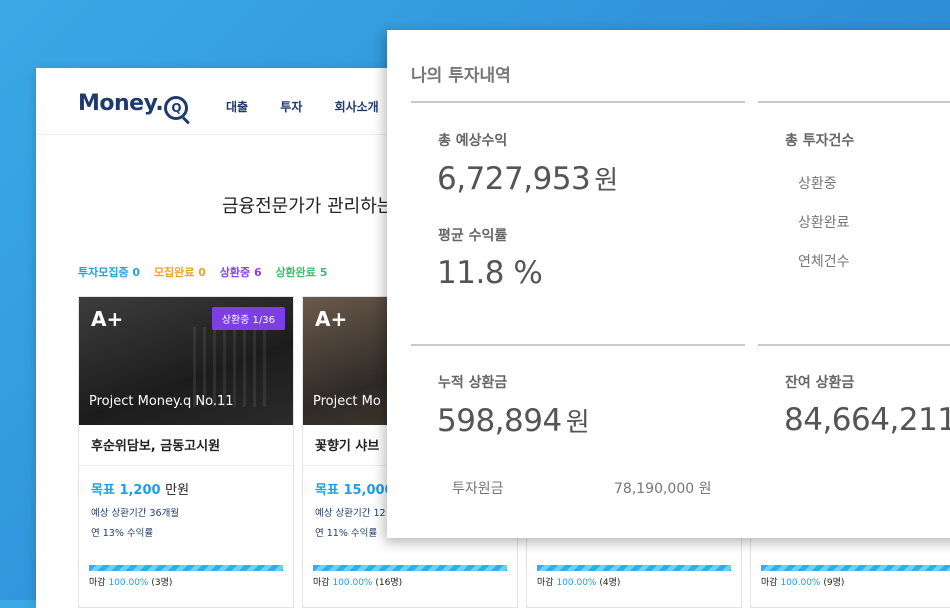 Image resolution: width=950 pixels, height=608 pixels. I want to click on cumulative-label: 누적 상환금, so click(473, 383).